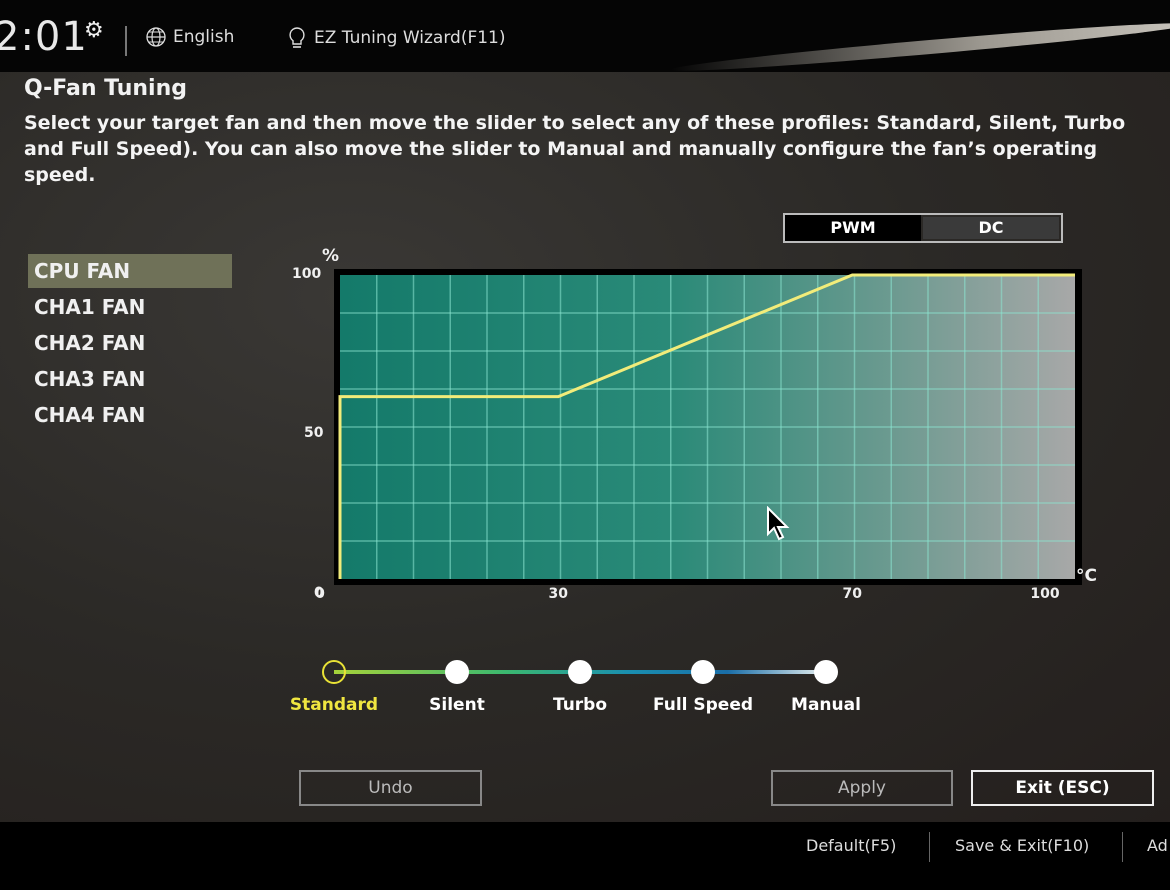 The height and width of the screenshot is (890, 1170). Describe the element at coordinates (920, 47) in the screenshot. I see `decorative-swoosh` at that location.